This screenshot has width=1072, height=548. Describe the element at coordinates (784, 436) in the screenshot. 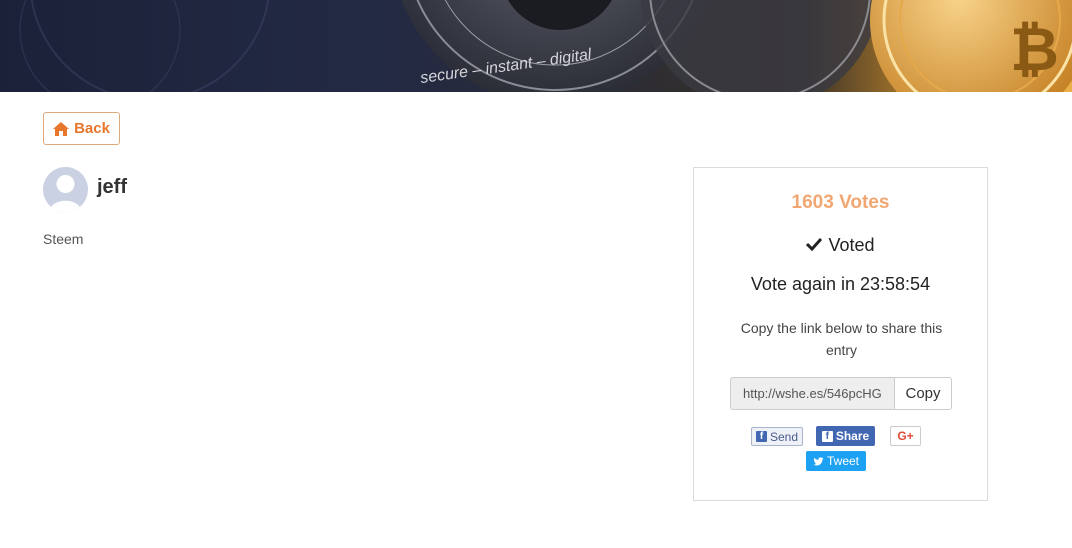

I see `facebook-send-label: Send` at that location.